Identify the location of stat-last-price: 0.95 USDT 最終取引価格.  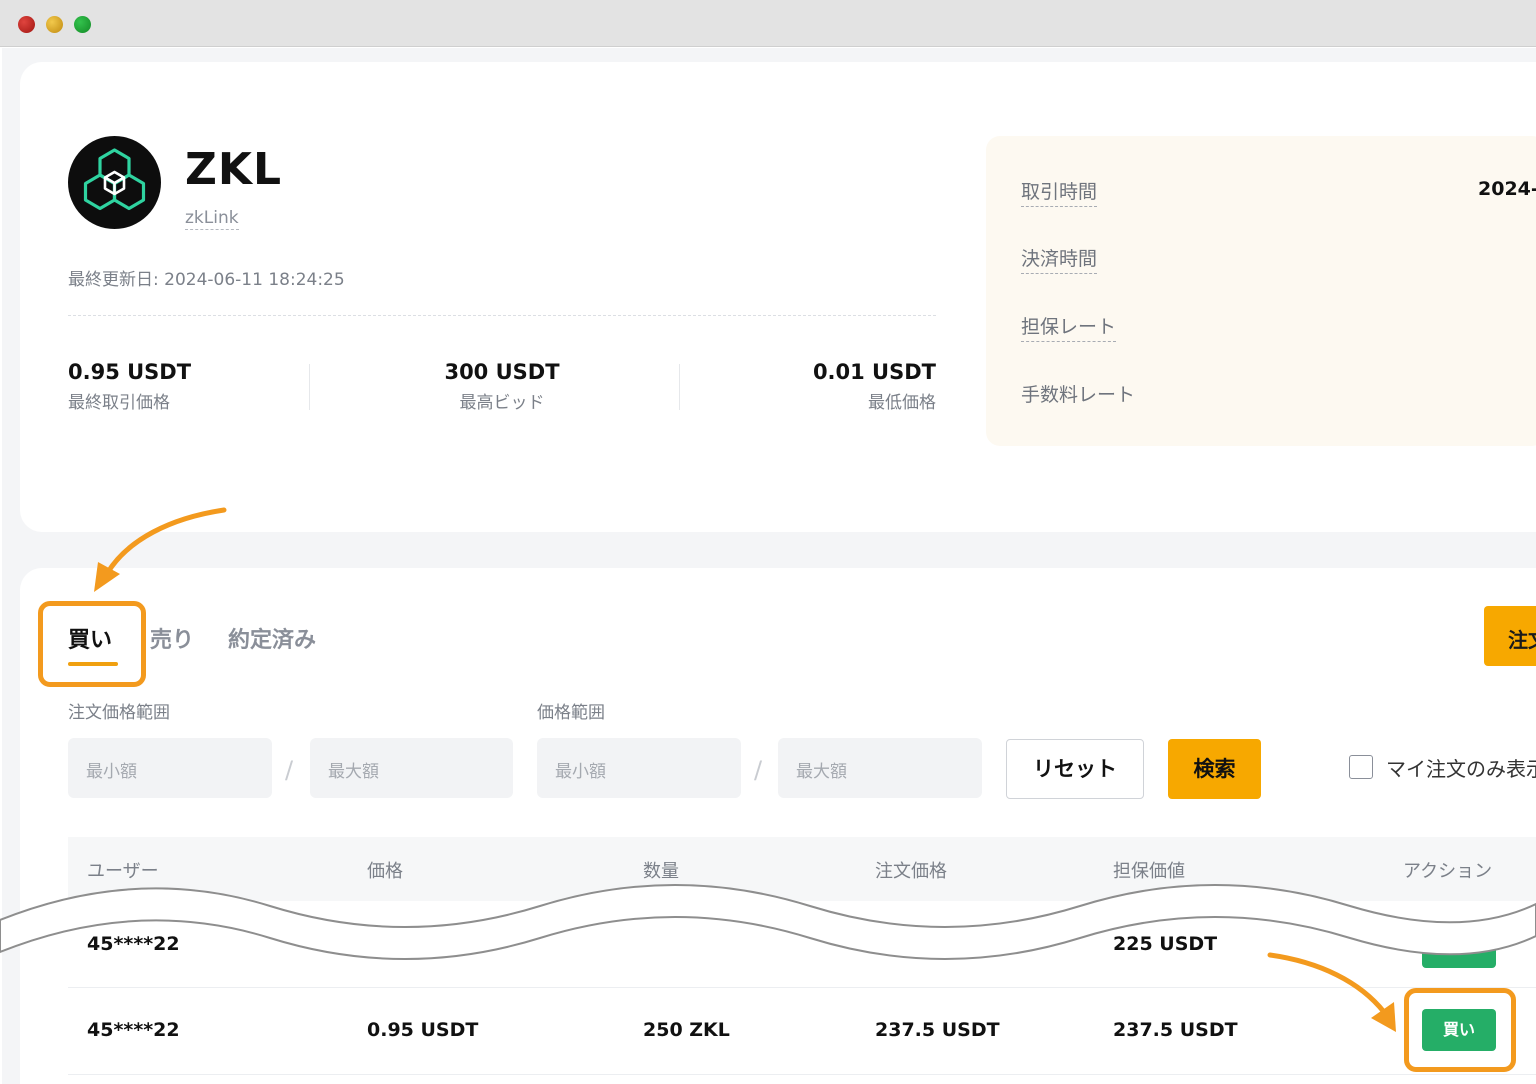
(129, 386).